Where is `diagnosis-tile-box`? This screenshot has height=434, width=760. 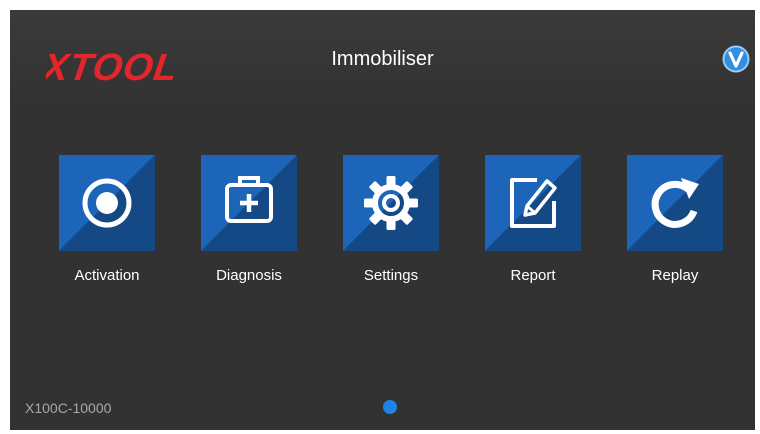 diagnosis-tile-box is located at coordinates (249, 203).